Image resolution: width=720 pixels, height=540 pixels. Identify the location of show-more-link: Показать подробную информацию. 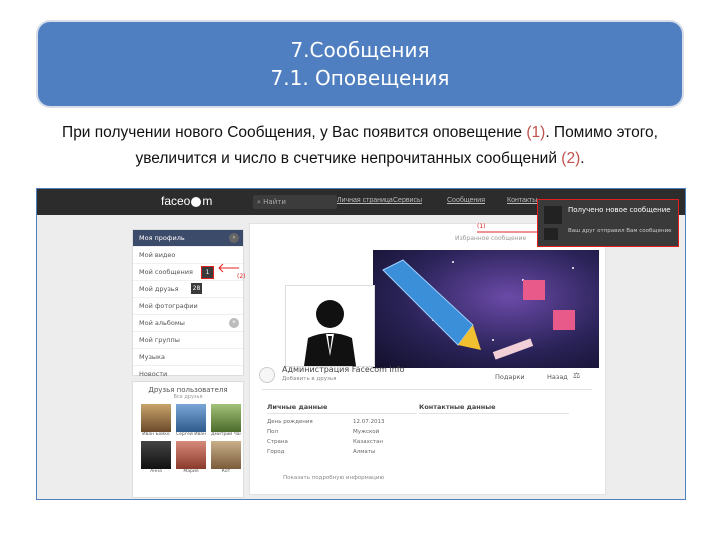
(333, 478).